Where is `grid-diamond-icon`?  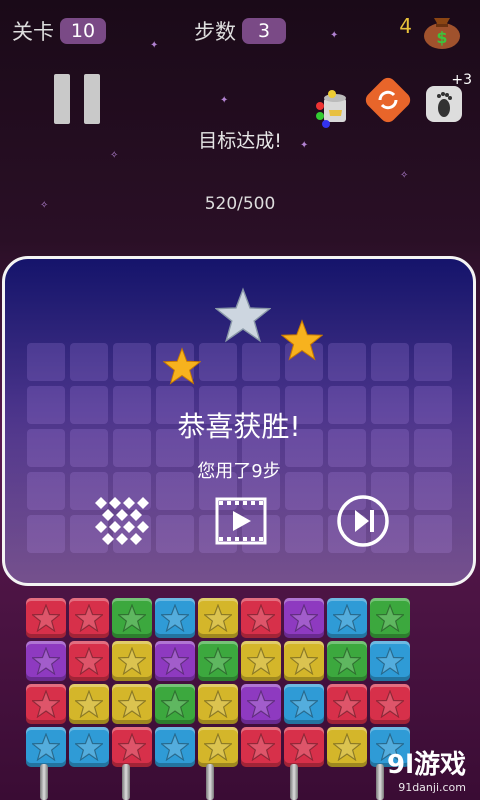 grid-diamond-icon is located at coordinates (122, 521).